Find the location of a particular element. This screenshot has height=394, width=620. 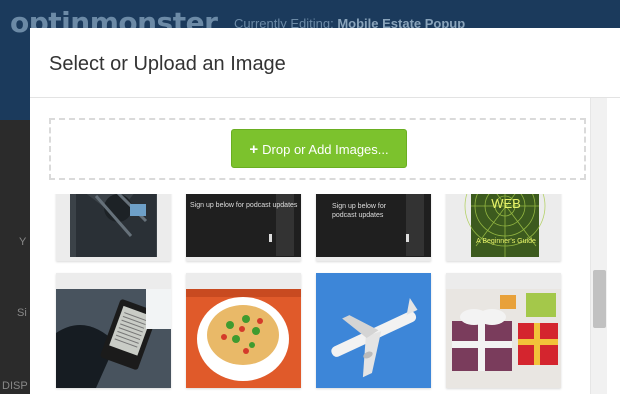

image-thumbnail: WEB A Beginner's Guide is located at coordinates (503, 227).